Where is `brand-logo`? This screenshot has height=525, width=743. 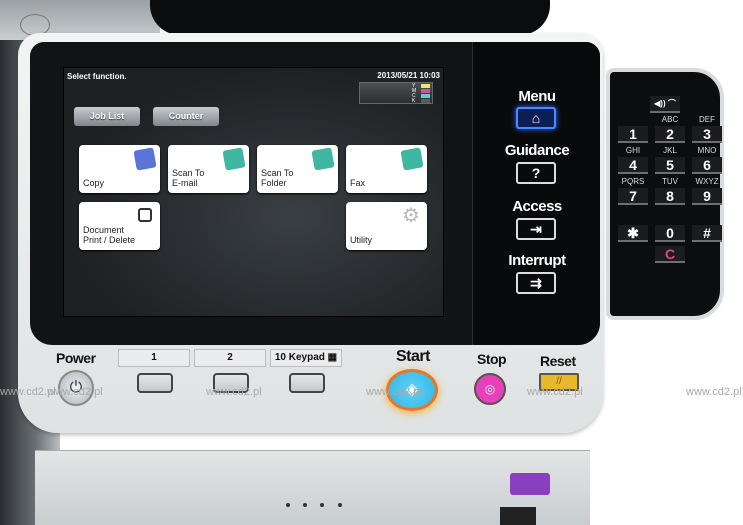 brand-logo is located at coordinates (530, 484).